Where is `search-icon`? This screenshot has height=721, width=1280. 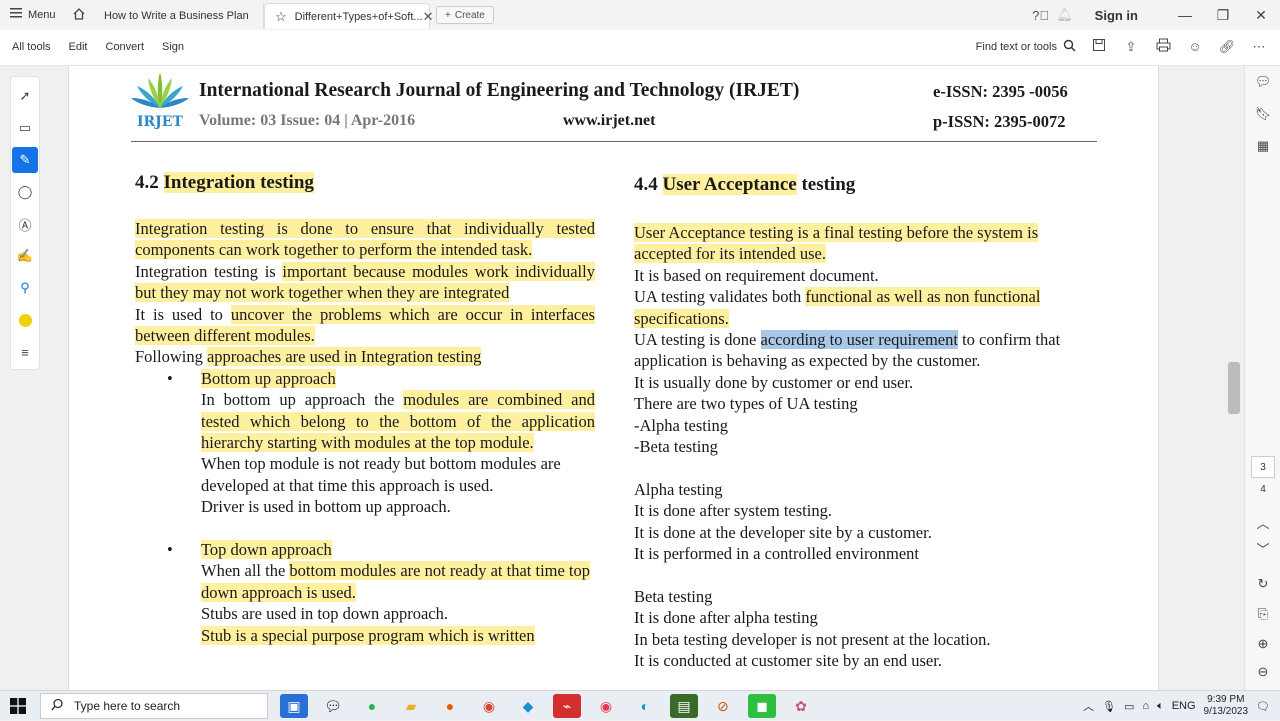 search-icon is located at coordinates (1069, 47).